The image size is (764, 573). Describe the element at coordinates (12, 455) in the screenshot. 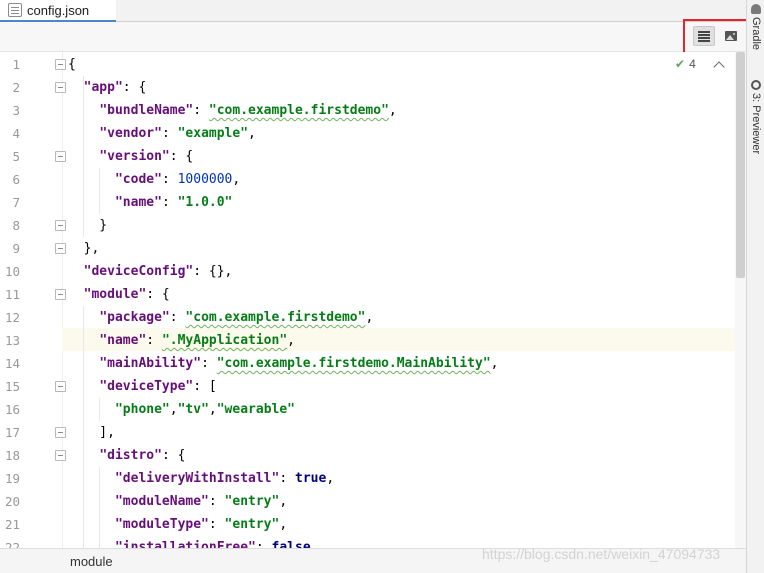

I see `line-number: 18` at that location.